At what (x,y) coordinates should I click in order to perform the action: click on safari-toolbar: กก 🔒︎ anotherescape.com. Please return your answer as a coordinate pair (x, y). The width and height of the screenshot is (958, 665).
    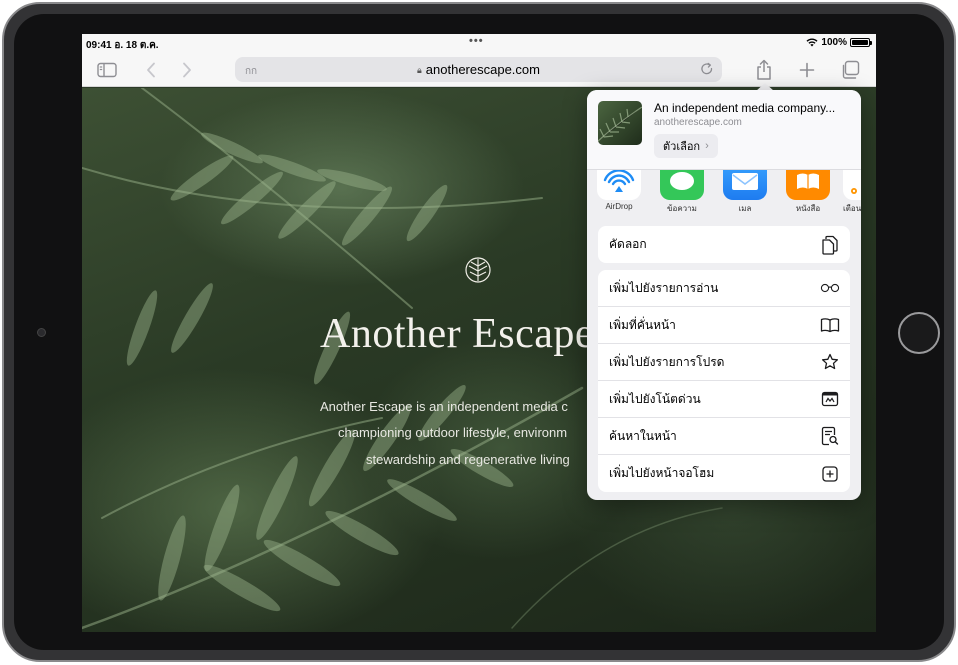
    Looking at the image, I should click on (479, 69).